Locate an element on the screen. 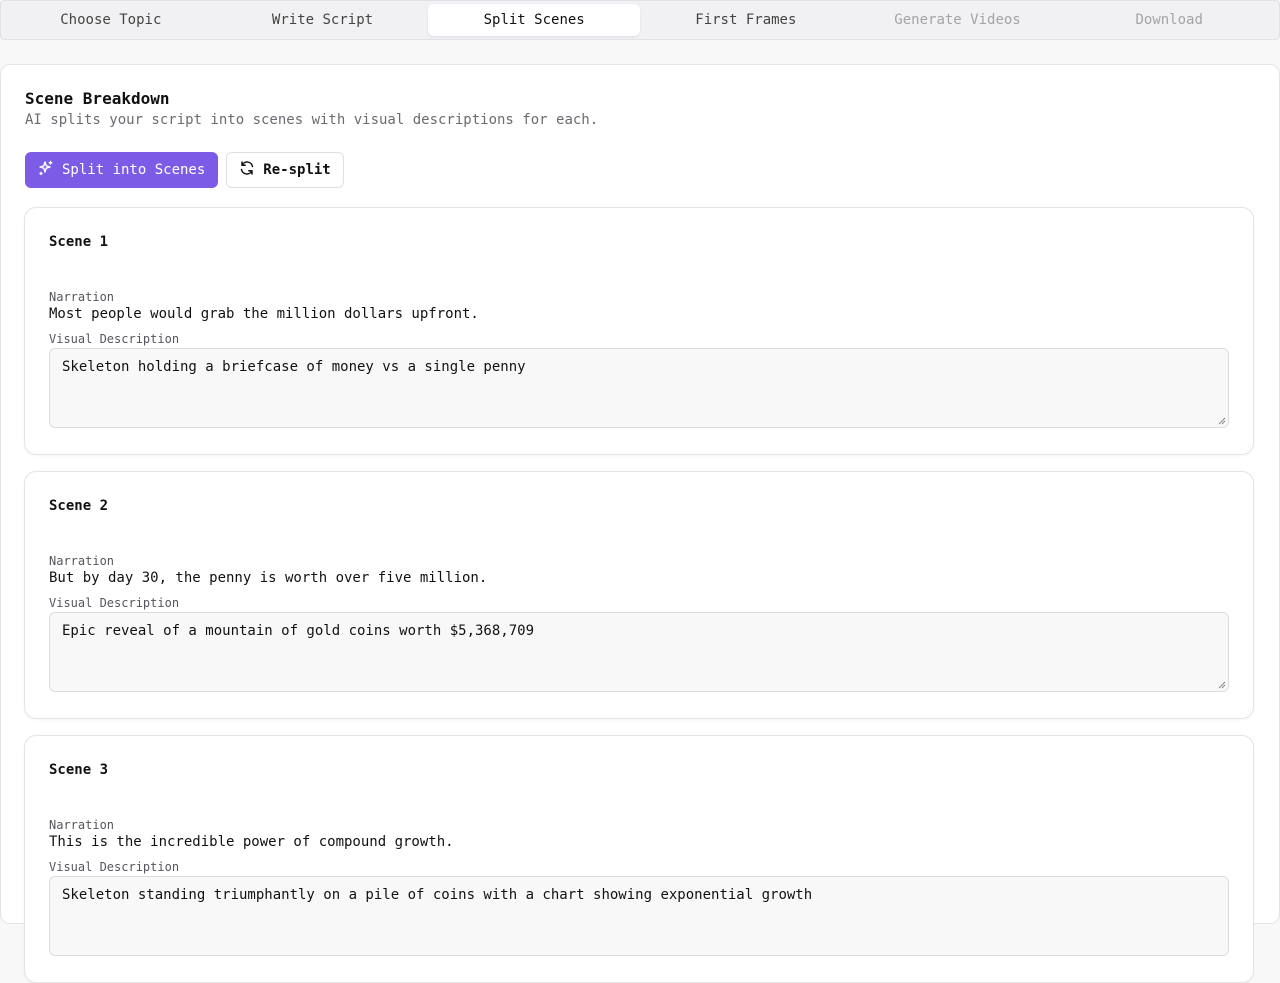  re-split-button: Re-split is located at coordinates (285, 170).